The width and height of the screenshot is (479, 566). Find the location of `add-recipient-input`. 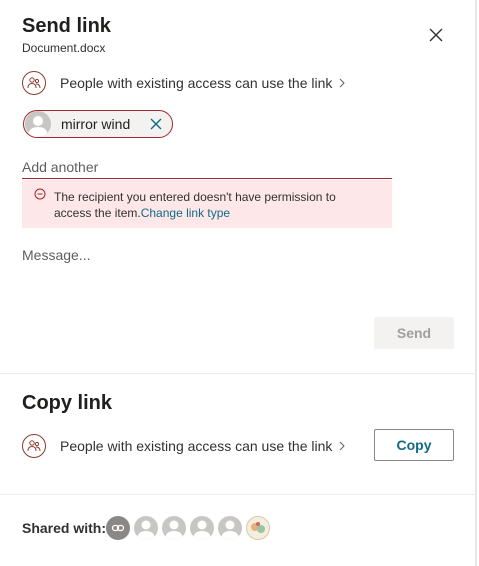

add-recipient-input is located at coordinates (207, 167).